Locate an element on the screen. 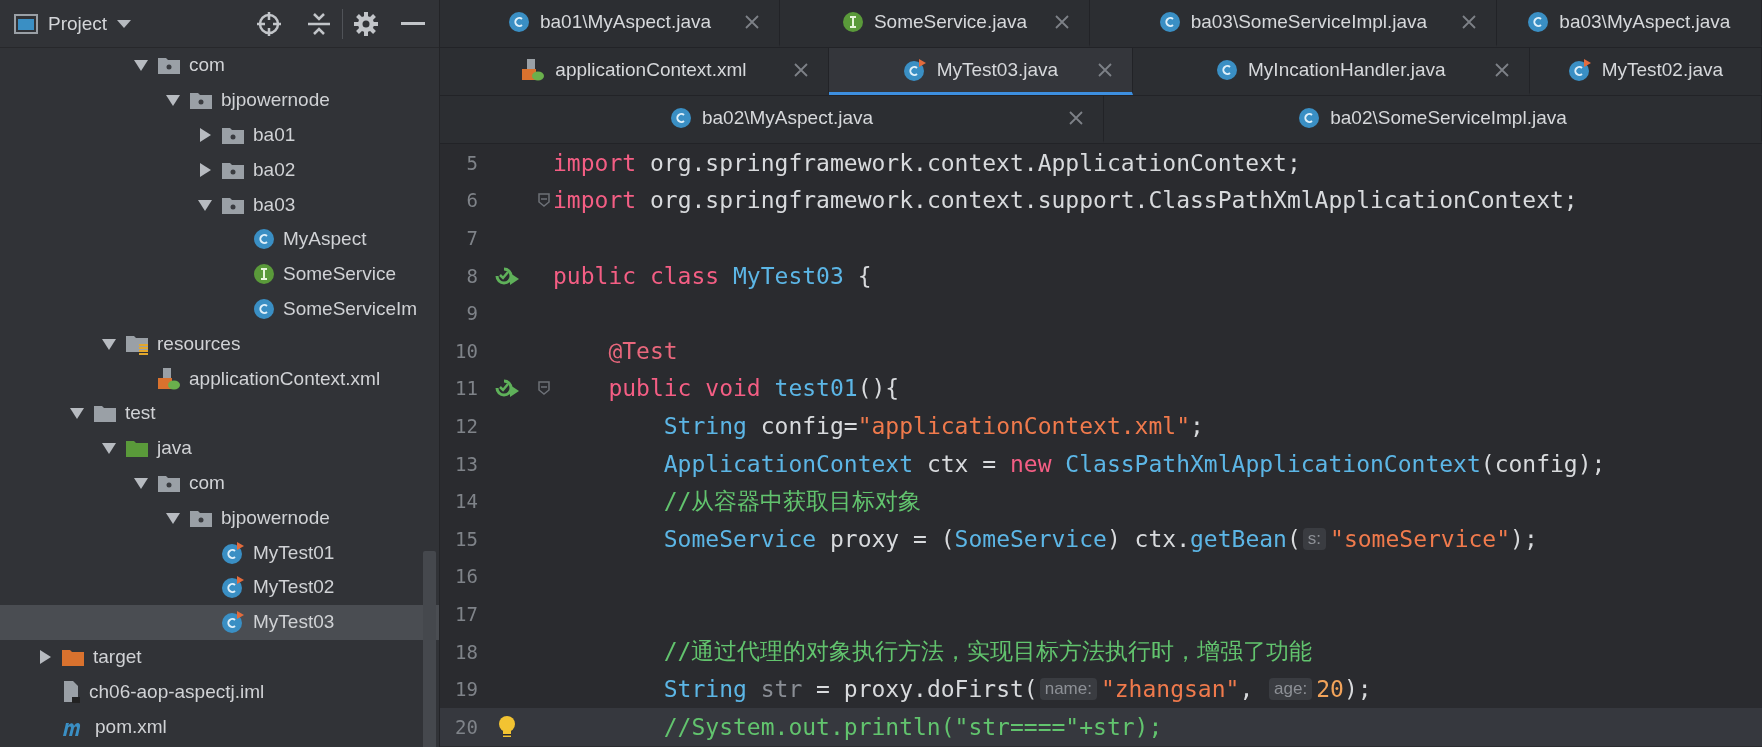  tree-item: ba02 is located at coordinates (219, 170).